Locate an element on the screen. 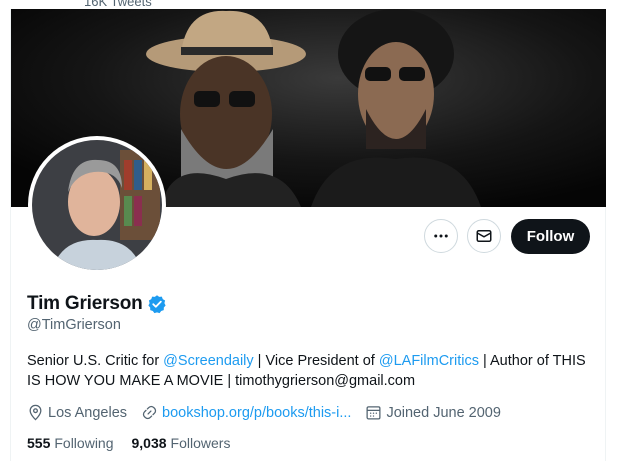  followers-link: 9,038 Followers is located at coordinates (181, 443).